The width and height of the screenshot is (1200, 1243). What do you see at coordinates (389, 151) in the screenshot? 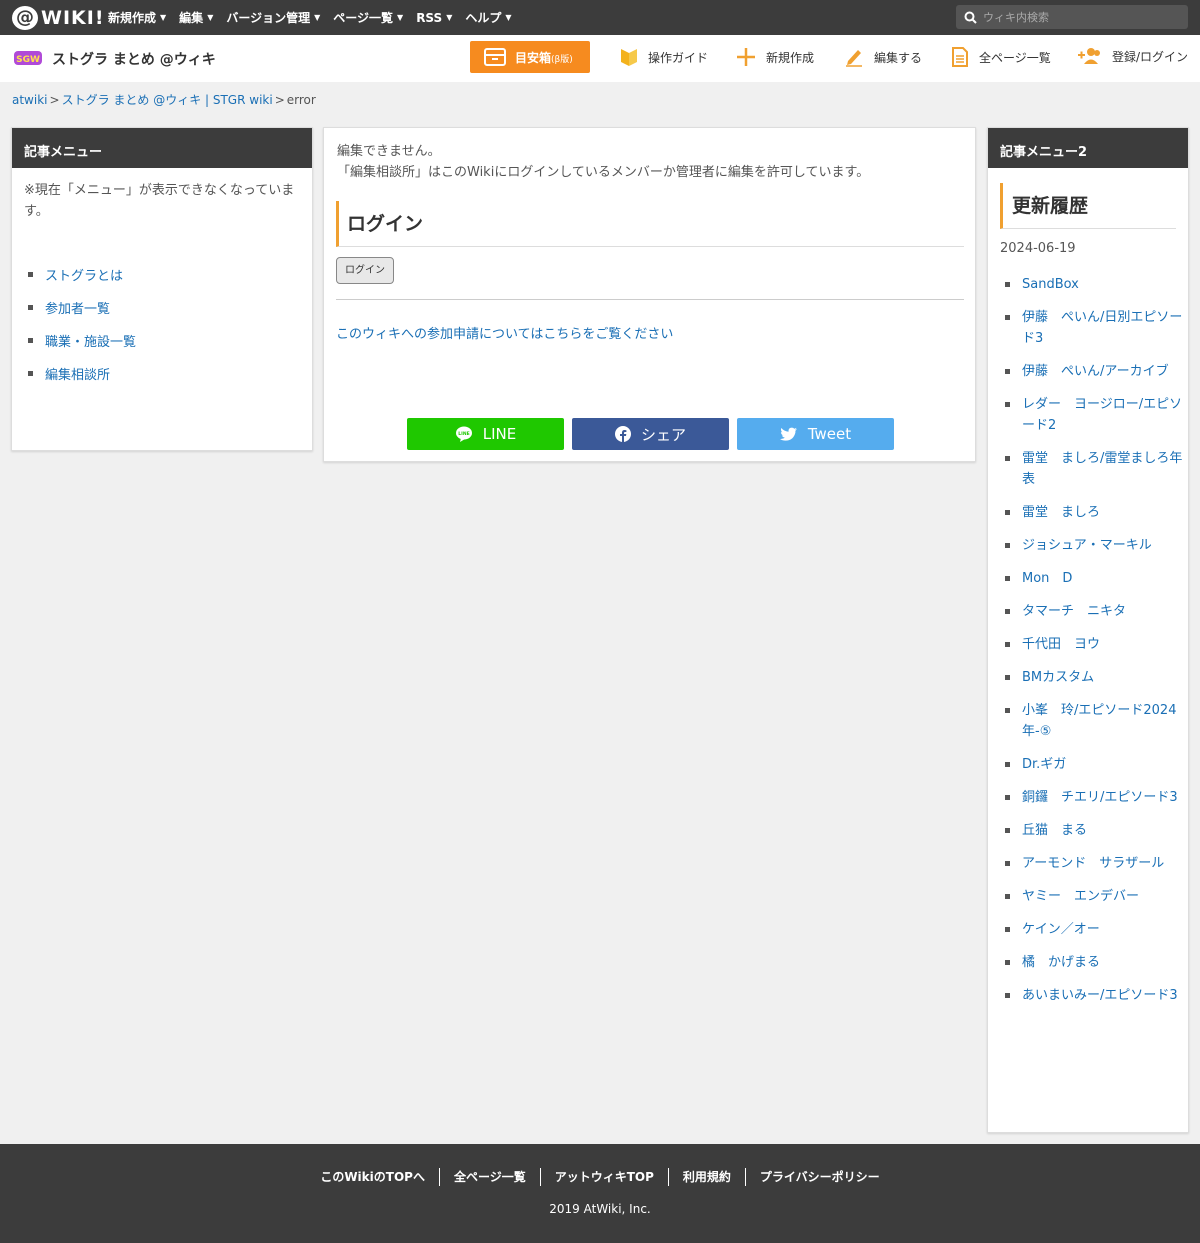
I see `error-line-1: 編集できません。` at bounding box center [389, 151].